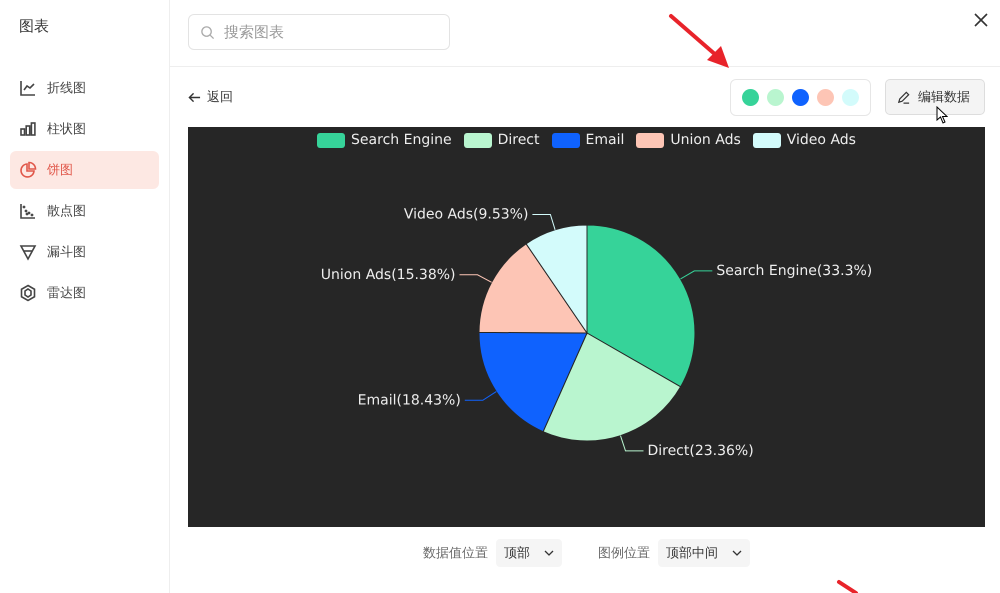 The width and height of the screenshot is (1000, 593). Describe the element at coordinates (942, 115) in the screenshot. I see `cursor-icon` at that location.